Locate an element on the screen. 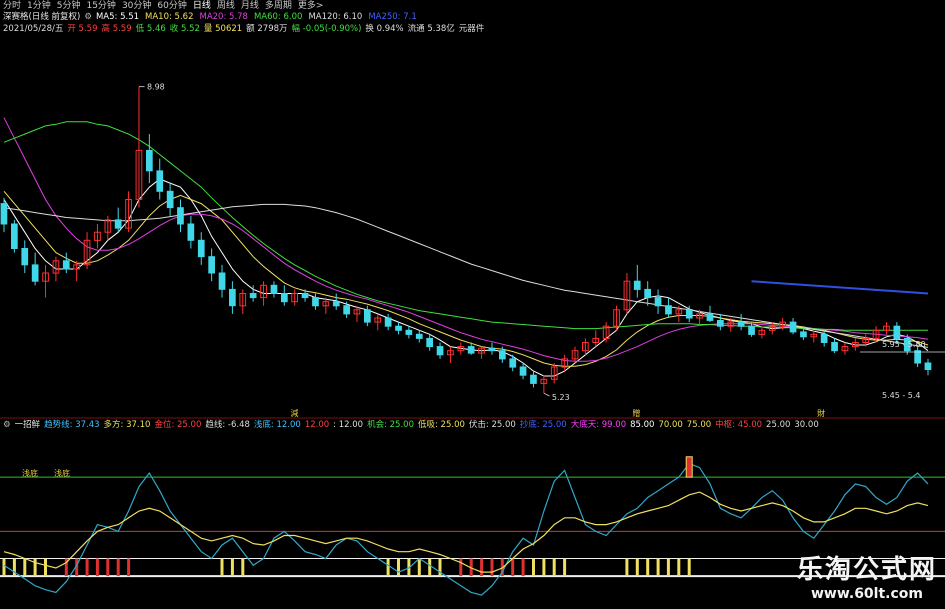 This screenshot has width=945, height=609. watermark-title: 乐淘公式网 is located at coordinates (866, 570).